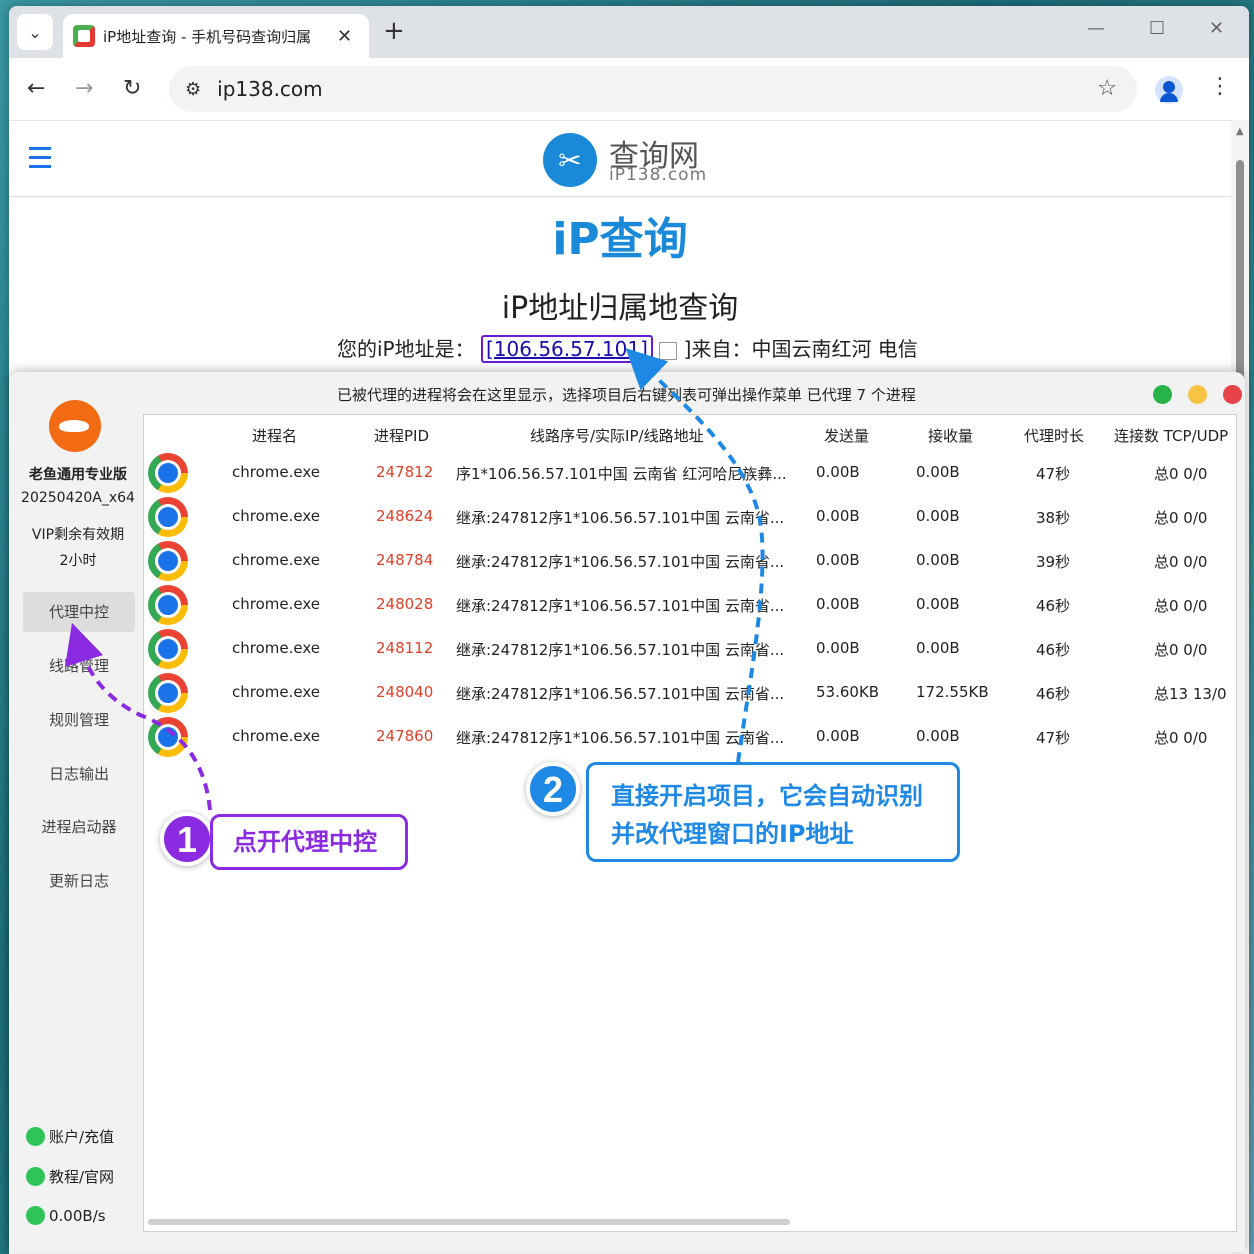  Describe the element at coordinates (1220, 86) in the screenshot. I see `browser-menu-icon: ⋮` at that location.